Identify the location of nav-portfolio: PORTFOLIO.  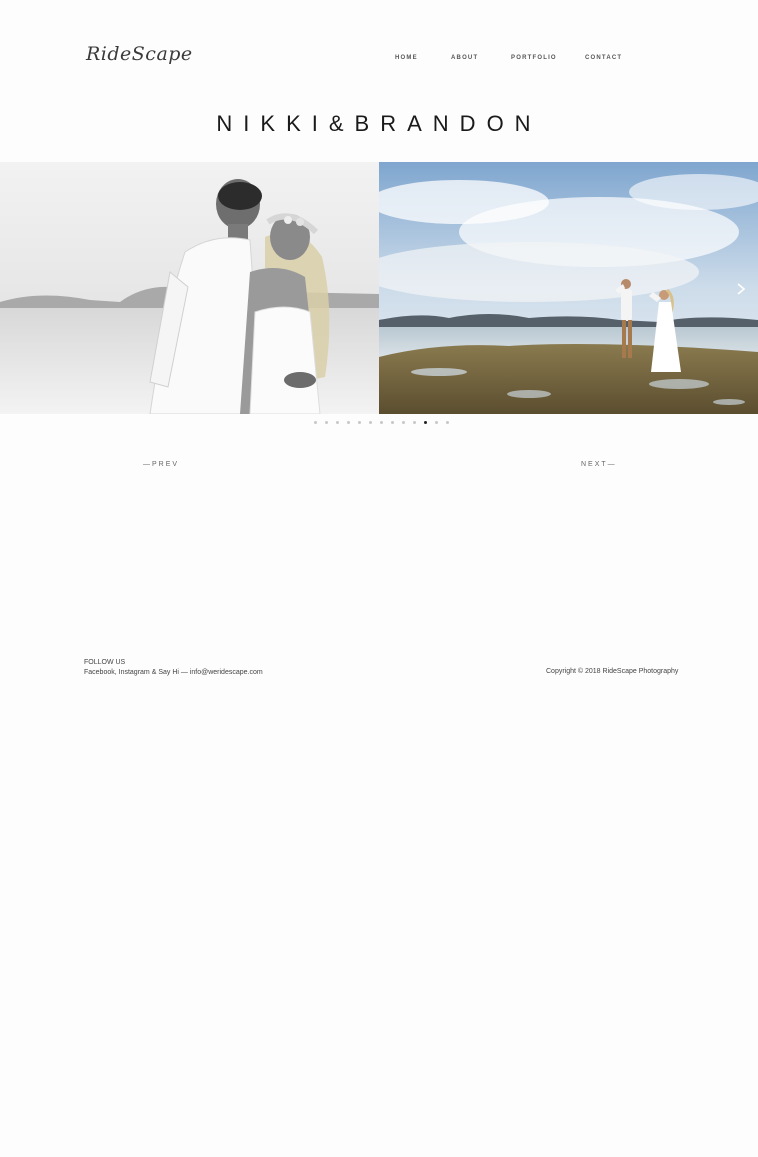
(534, 58).